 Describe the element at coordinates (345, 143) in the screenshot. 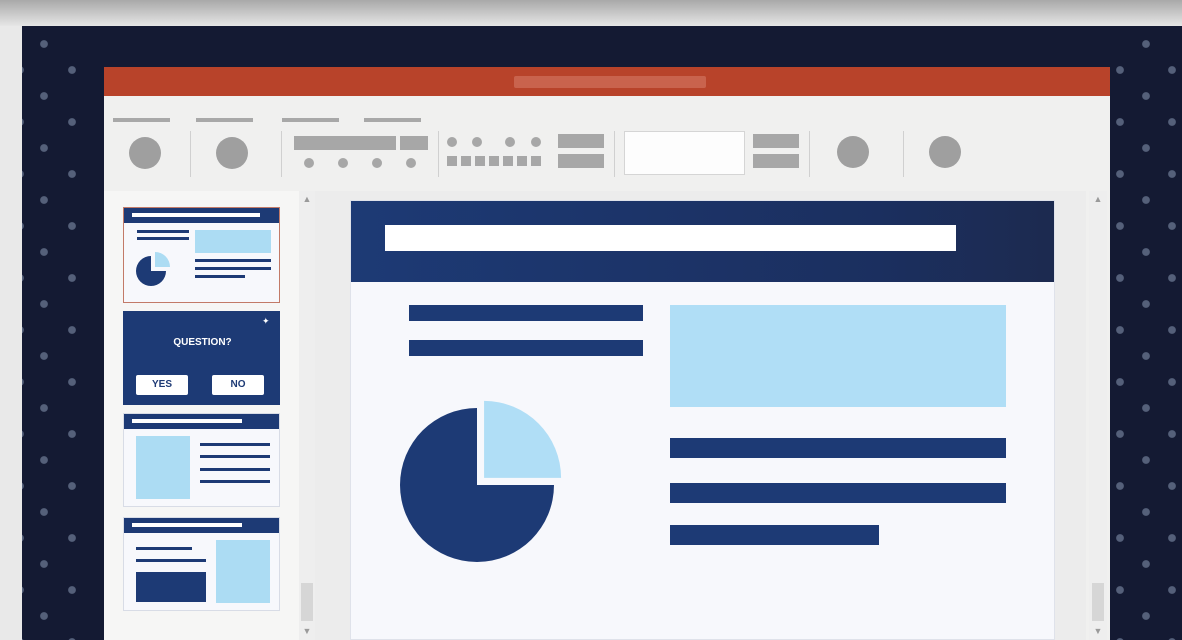

I see `font-name-dropdown` at that location.